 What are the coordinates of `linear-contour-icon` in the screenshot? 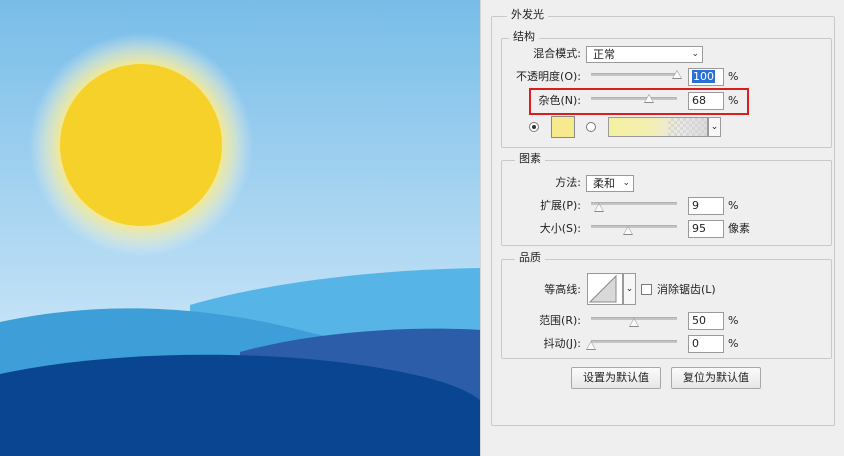 It's located at (602, 288).